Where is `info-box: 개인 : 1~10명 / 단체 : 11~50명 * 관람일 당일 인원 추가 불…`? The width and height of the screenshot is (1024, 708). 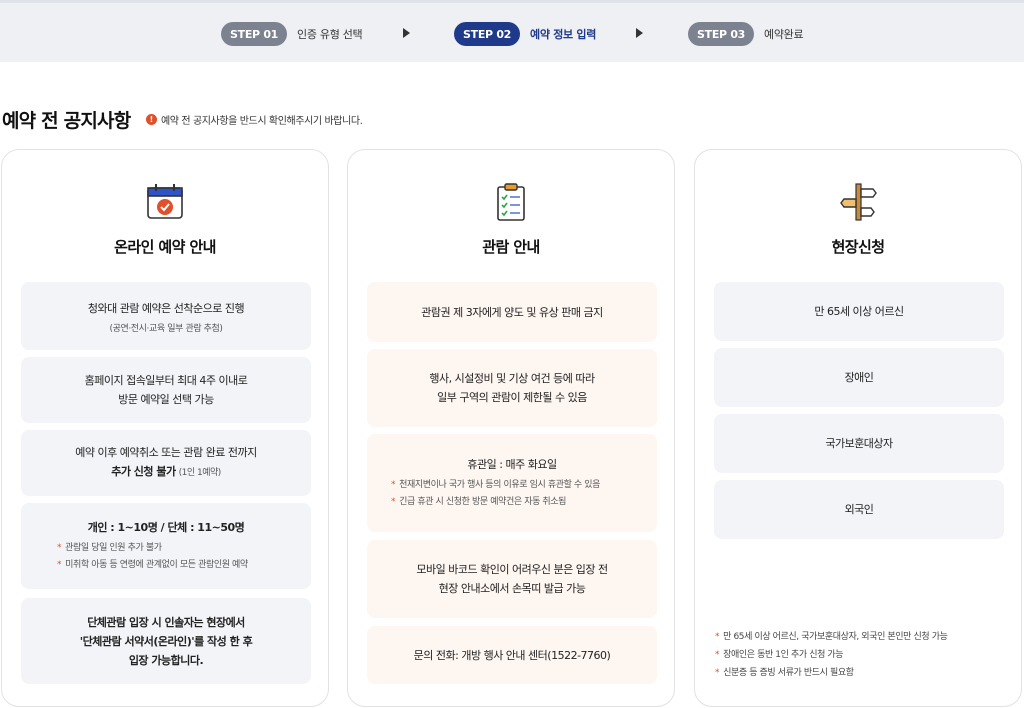
info-box: 개인 : 1~10명 / 단체 : 11~50명 * 관람일 당일 인원 추가 불… is located at coordinates (166, 546).